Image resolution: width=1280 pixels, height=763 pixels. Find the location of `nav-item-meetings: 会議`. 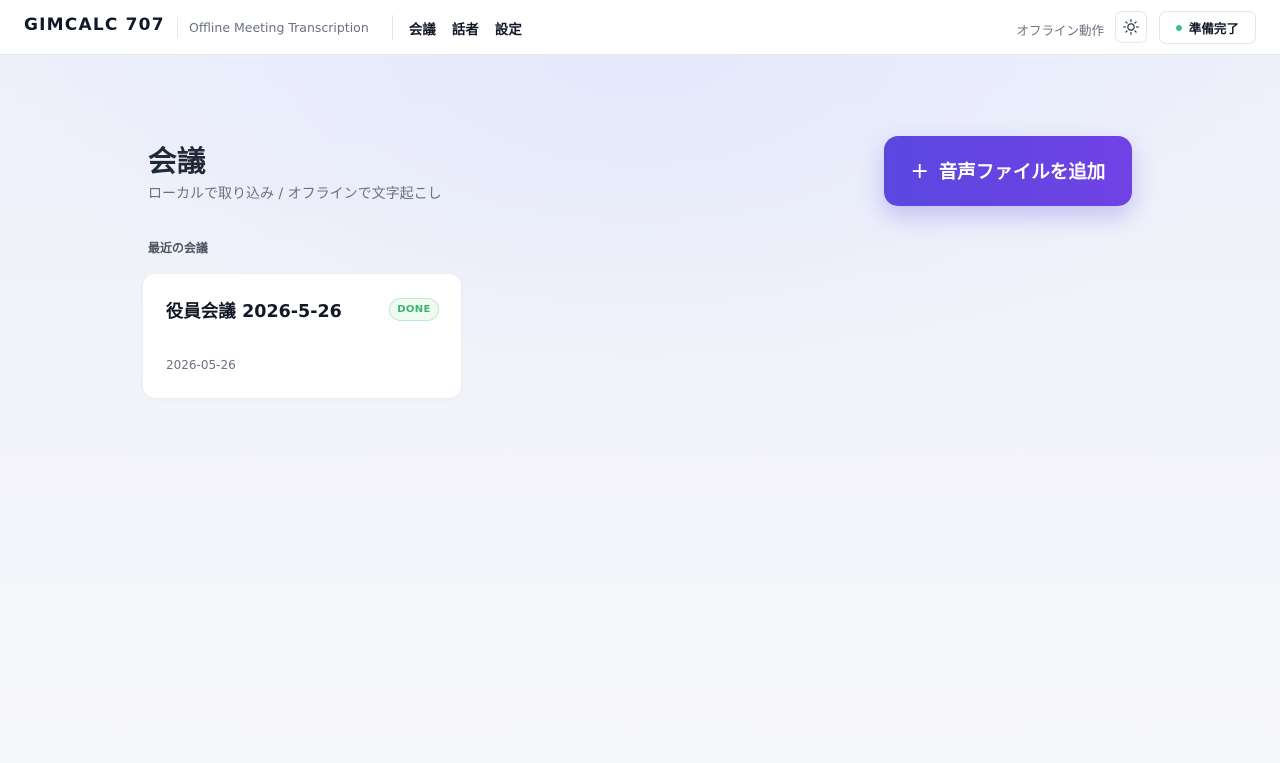

nav-item-meetings: 会議 is located at coordinates (422, 28).